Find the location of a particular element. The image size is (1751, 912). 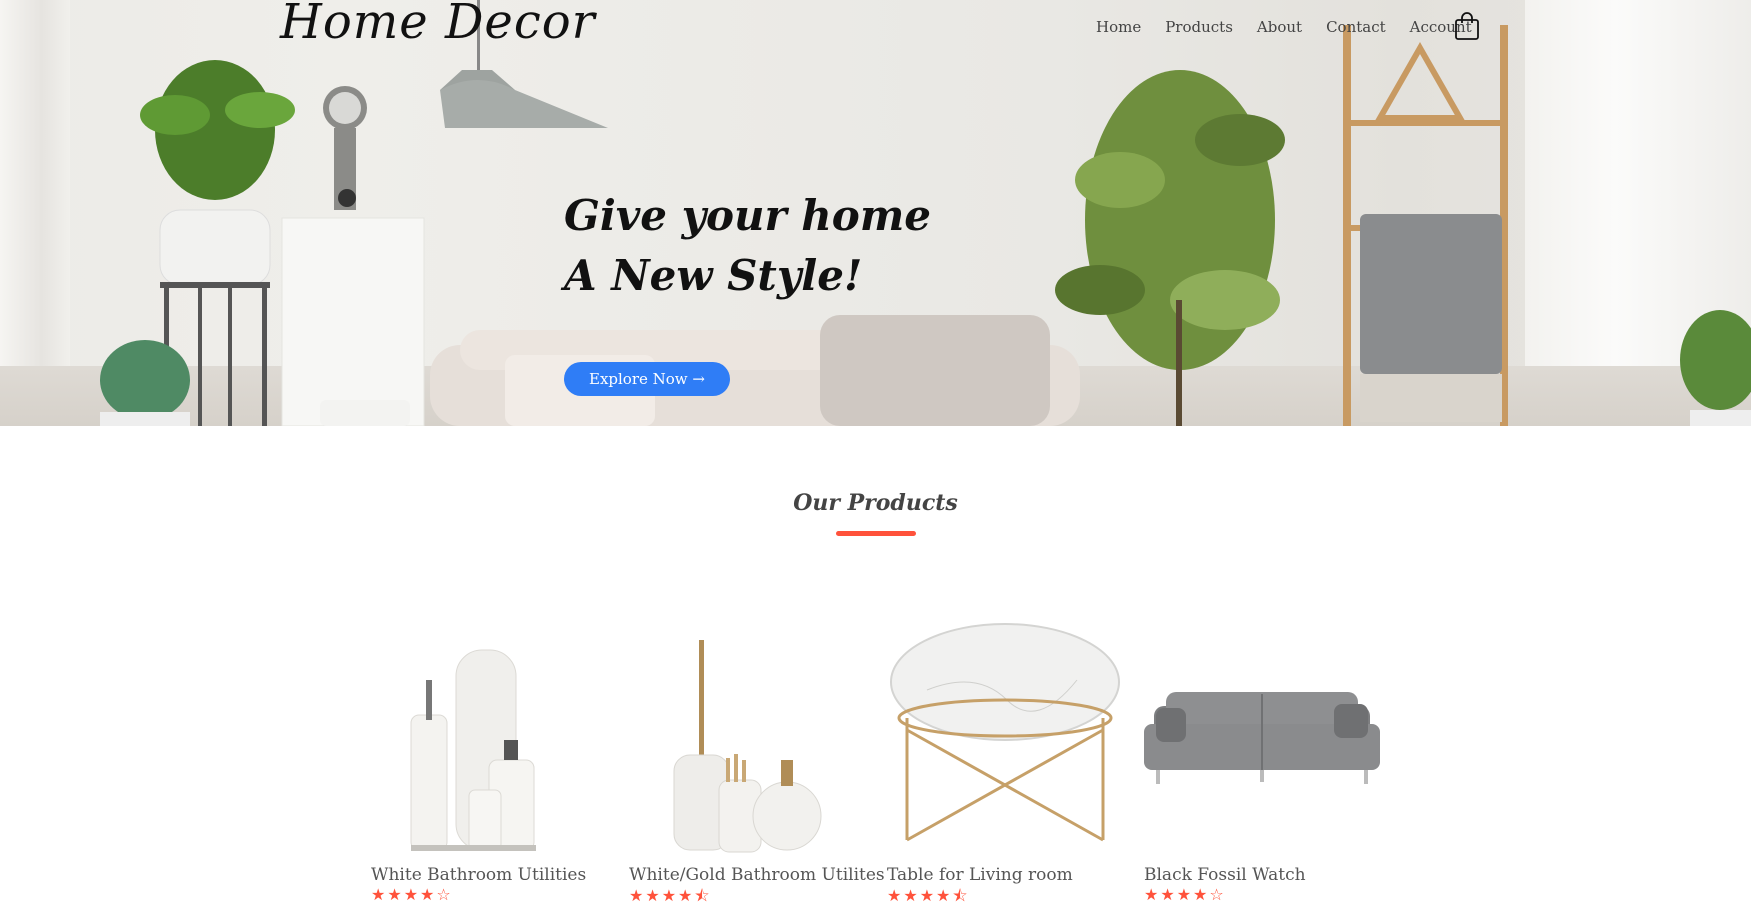

ficus-plant-icon is located at coordinates (1170, 248).